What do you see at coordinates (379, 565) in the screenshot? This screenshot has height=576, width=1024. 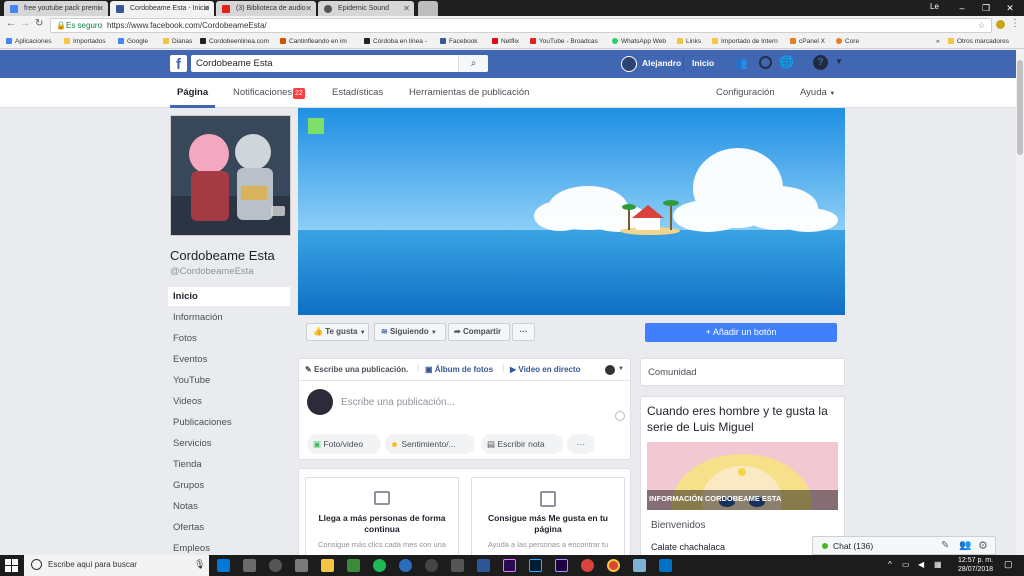 I see `spotify-icon` at bounding box center [379, 565].